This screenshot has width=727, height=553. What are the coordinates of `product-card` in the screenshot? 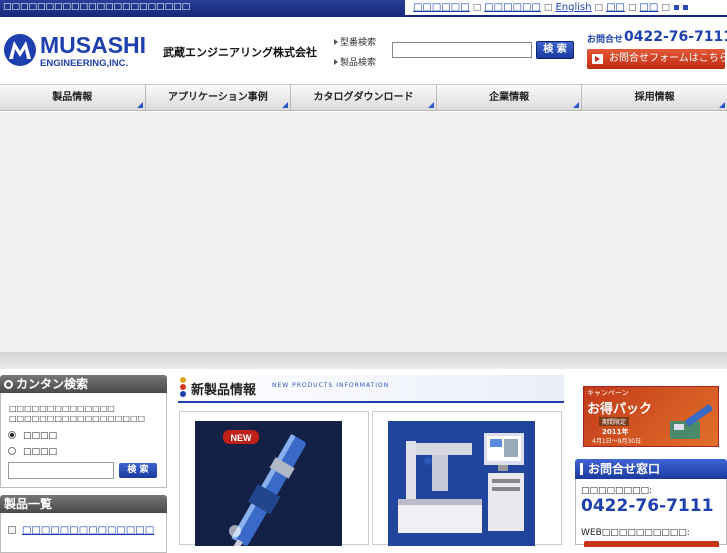 It's located at (467, 478).